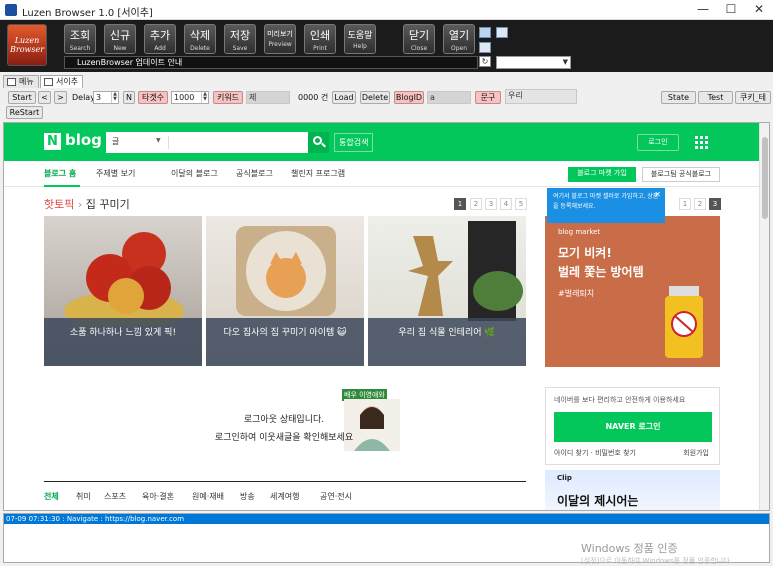  I want to click on window-title-bar: Luzen Browser 1.0 [서이추] — ☐ ✕, so click(386, 10).